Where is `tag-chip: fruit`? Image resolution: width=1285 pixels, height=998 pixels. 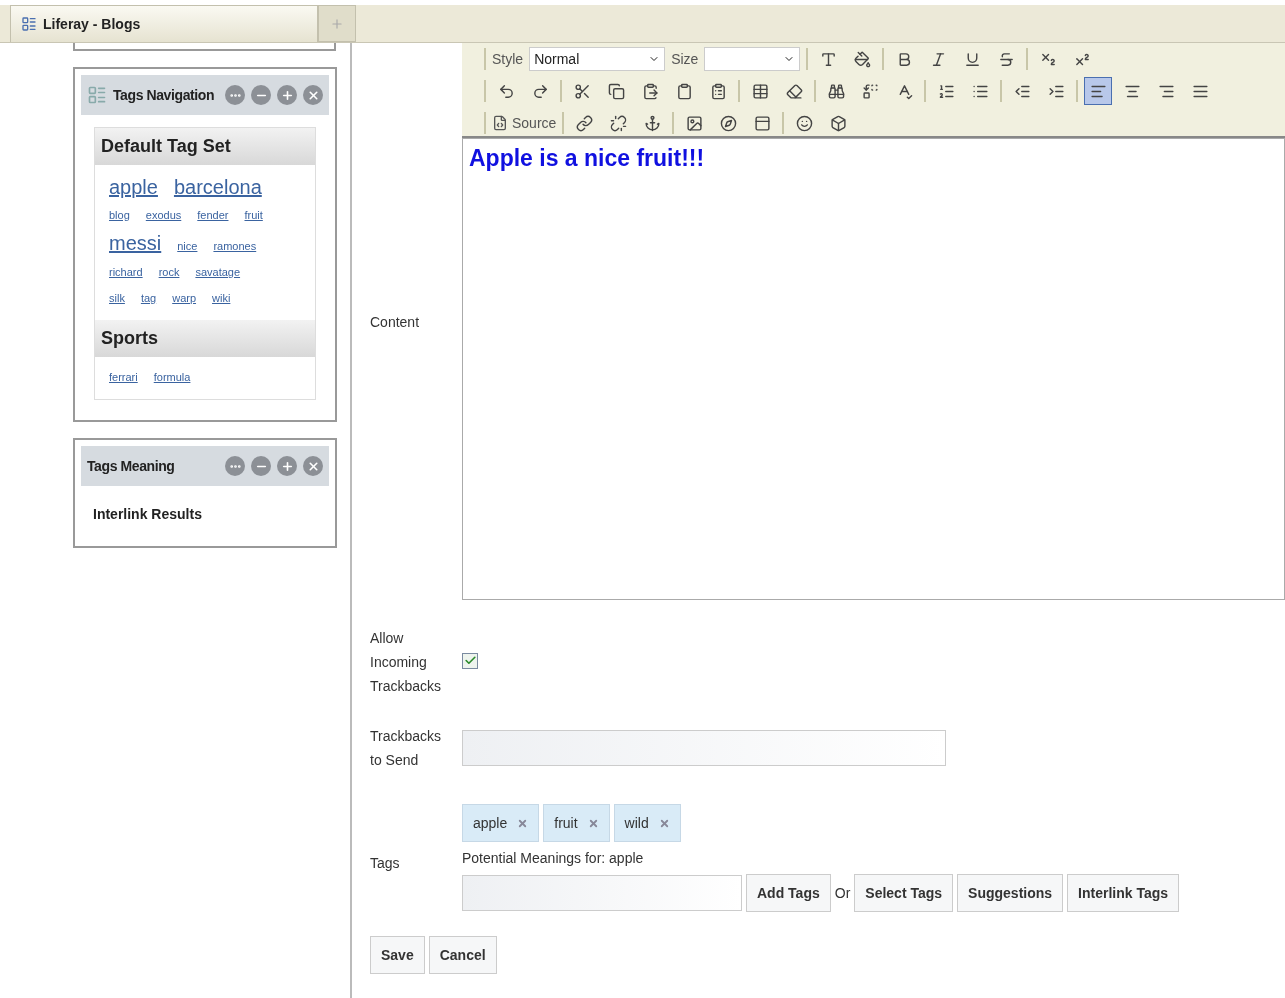 tag-chip: fruit is located at coordinates (576, 823).